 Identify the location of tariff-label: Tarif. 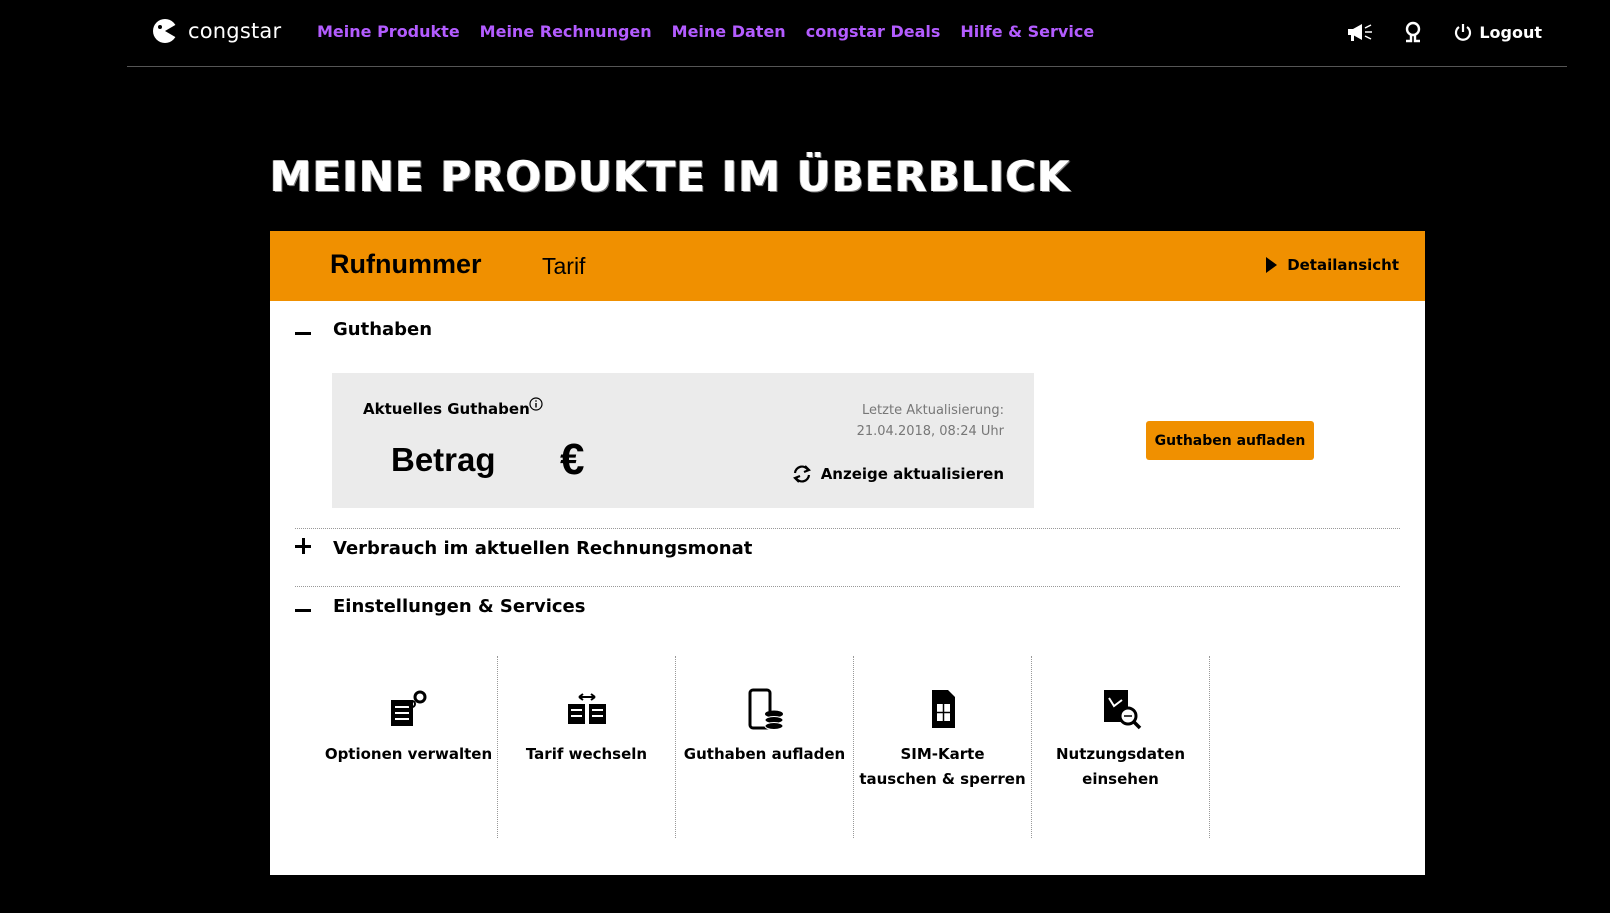
(564, 266).